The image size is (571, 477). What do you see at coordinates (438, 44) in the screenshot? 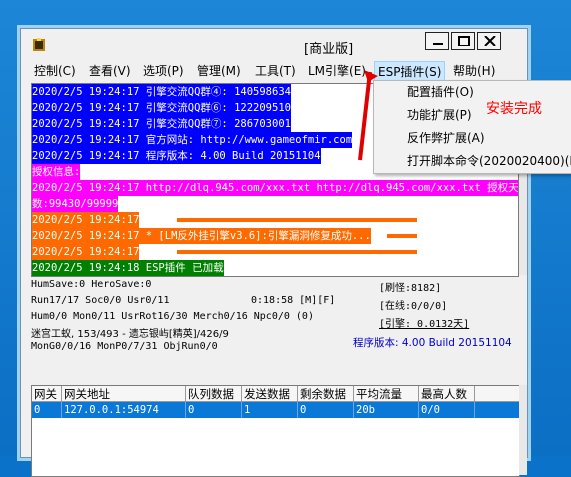
I see `minimize-icon` at bounding box center [438, 44].